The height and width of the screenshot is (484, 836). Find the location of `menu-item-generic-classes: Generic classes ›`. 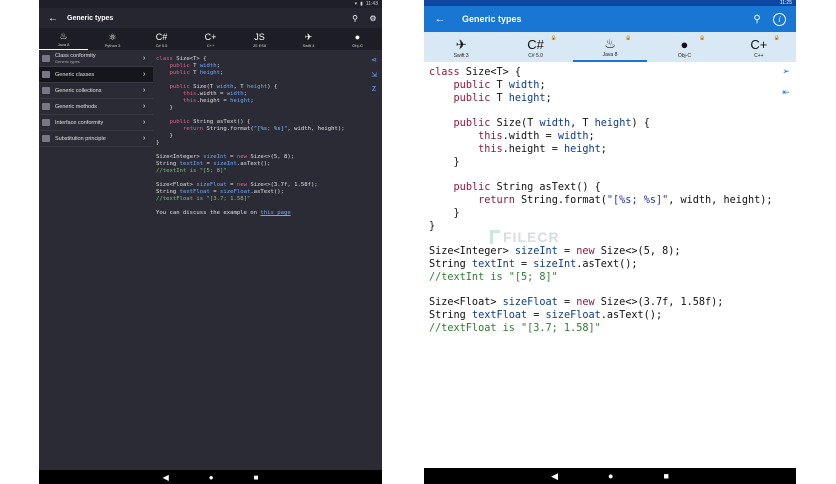

menu-item-generic-classes: Generic classes › is located at coordinates (96, 75).